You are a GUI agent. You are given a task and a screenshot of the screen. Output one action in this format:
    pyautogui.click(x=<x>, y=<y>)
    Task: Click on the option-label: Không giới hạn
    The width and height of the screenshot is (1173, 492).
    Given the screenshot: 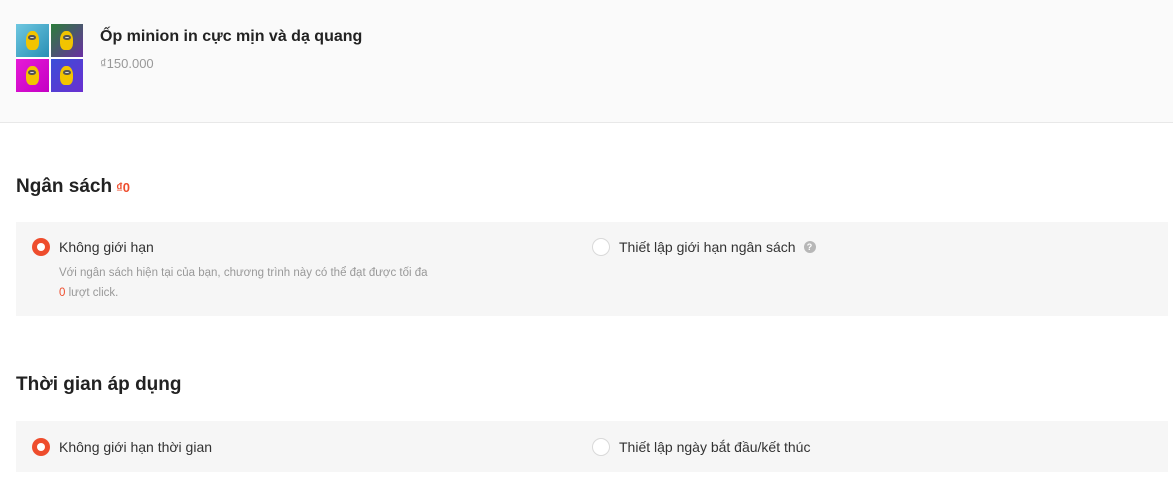 What is the action you would take?
    pyautogui.click(x=106, y=247)
    